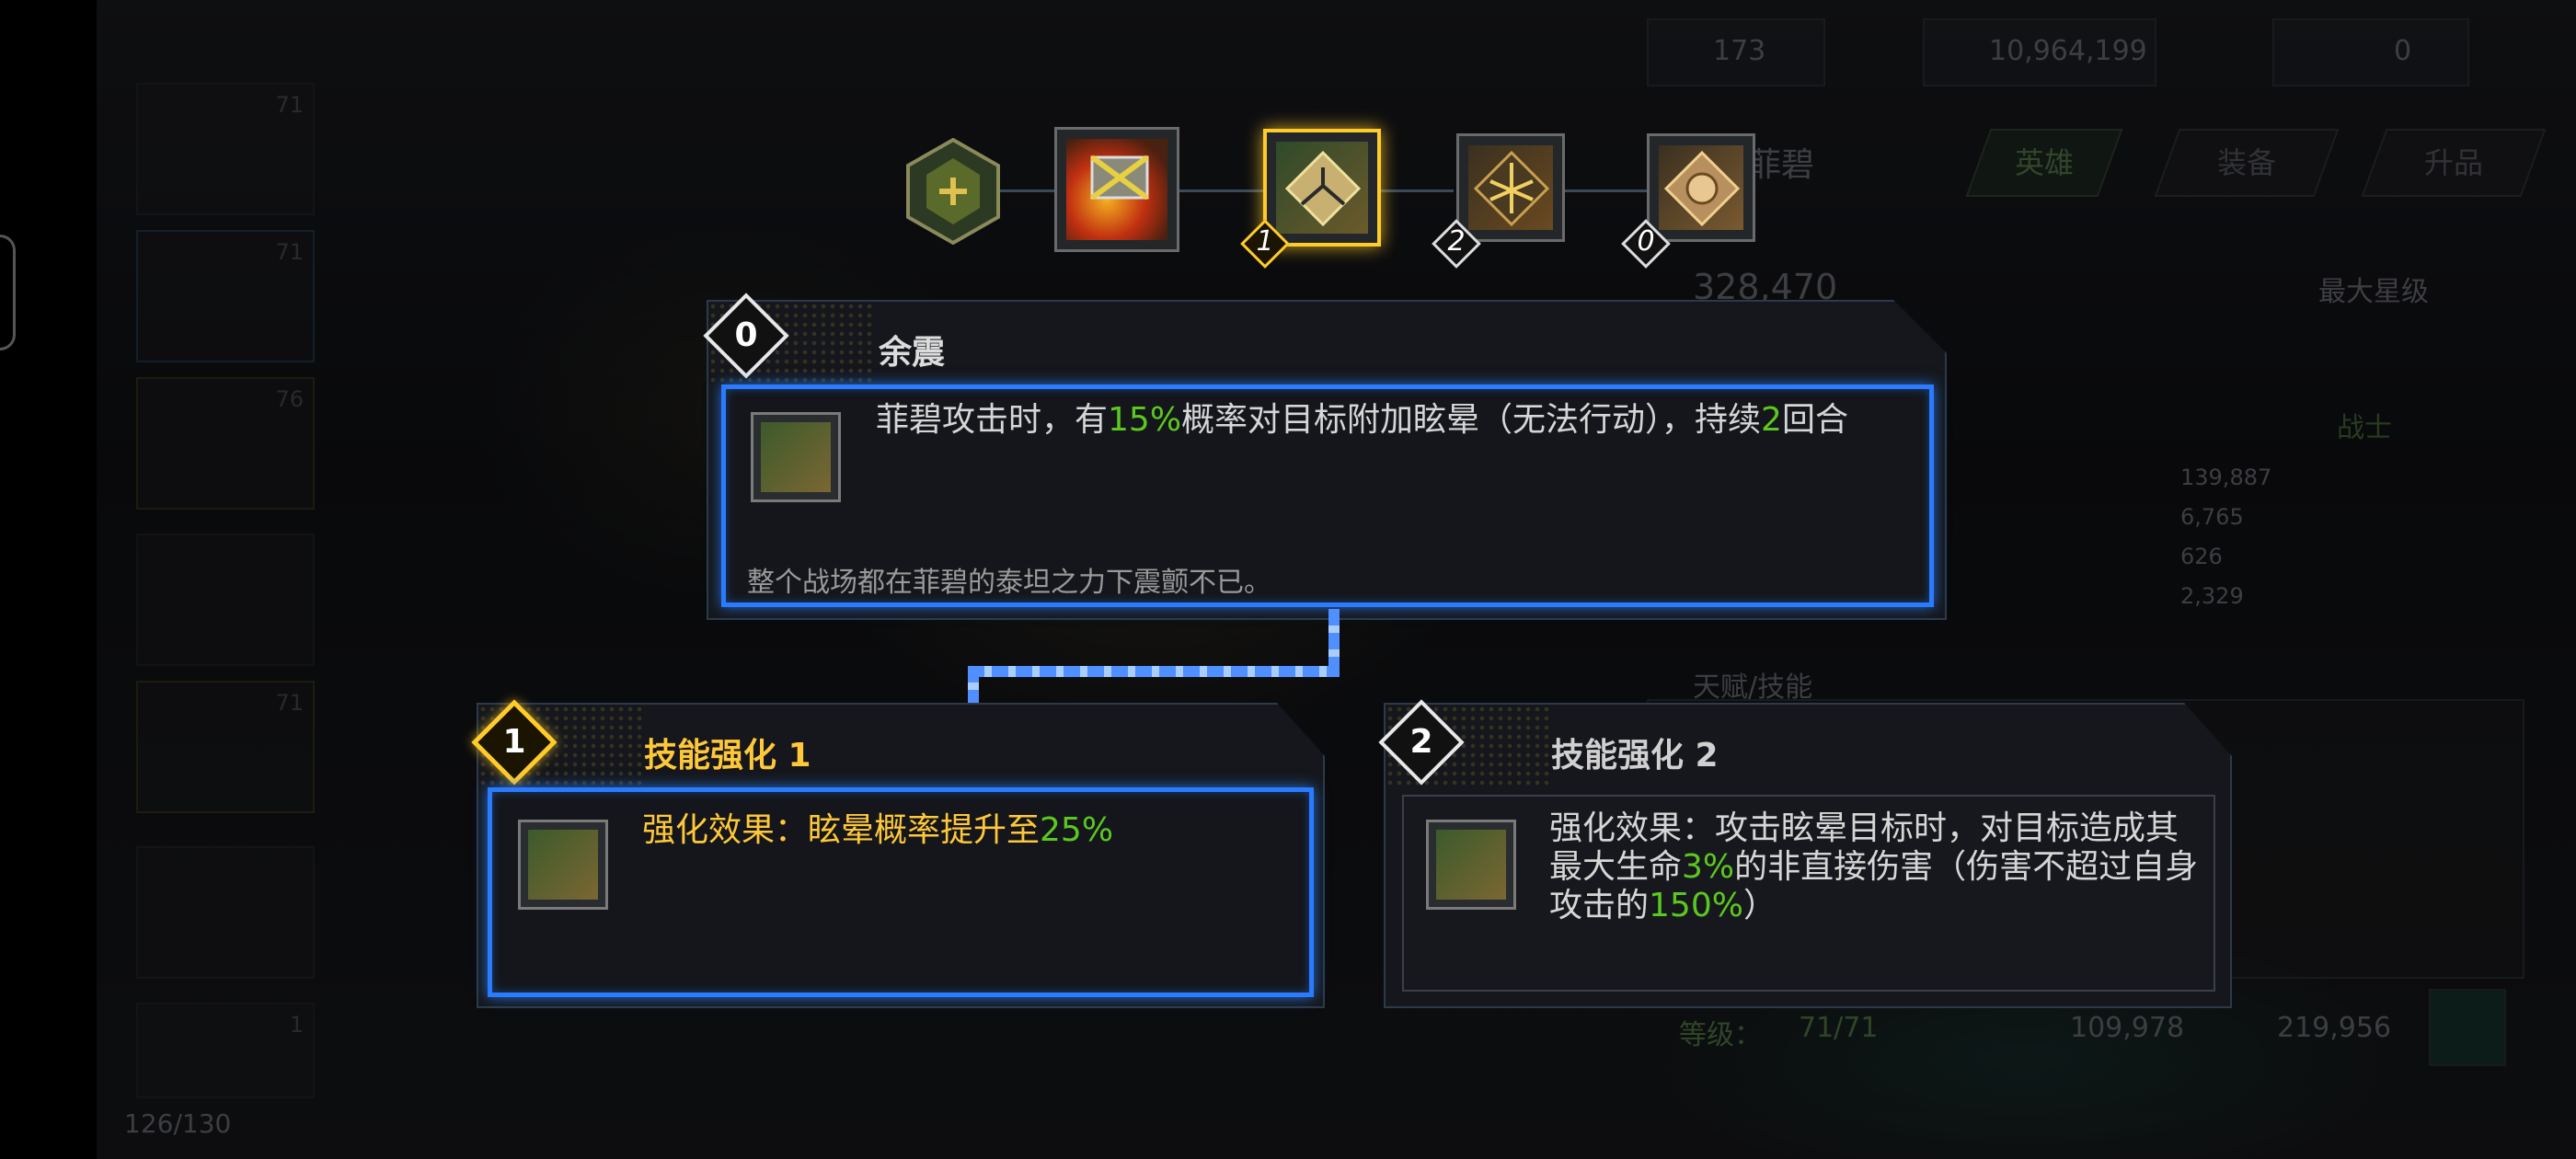  Describe the element at coordinates (1471, 865) in the screenshot. I see `enhance-2-icon` at that location.